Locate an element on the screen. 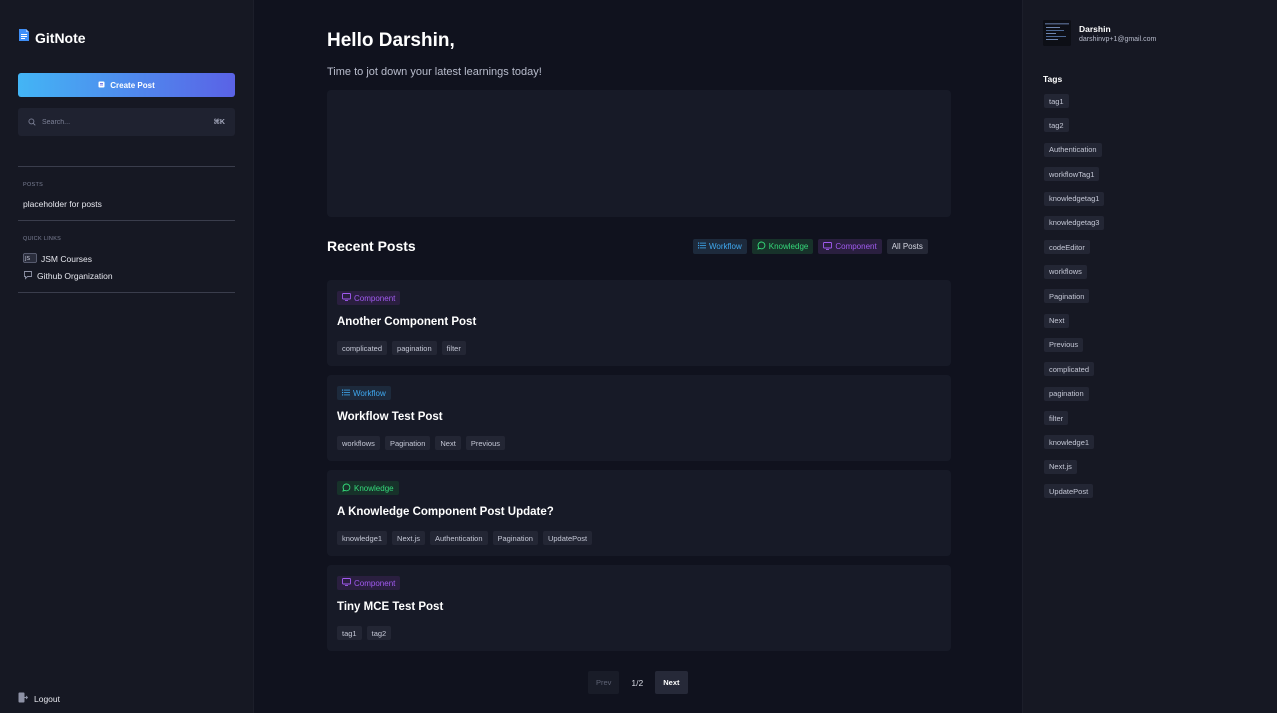  tag-item: Pagination is located at coordinates (1067, 296).